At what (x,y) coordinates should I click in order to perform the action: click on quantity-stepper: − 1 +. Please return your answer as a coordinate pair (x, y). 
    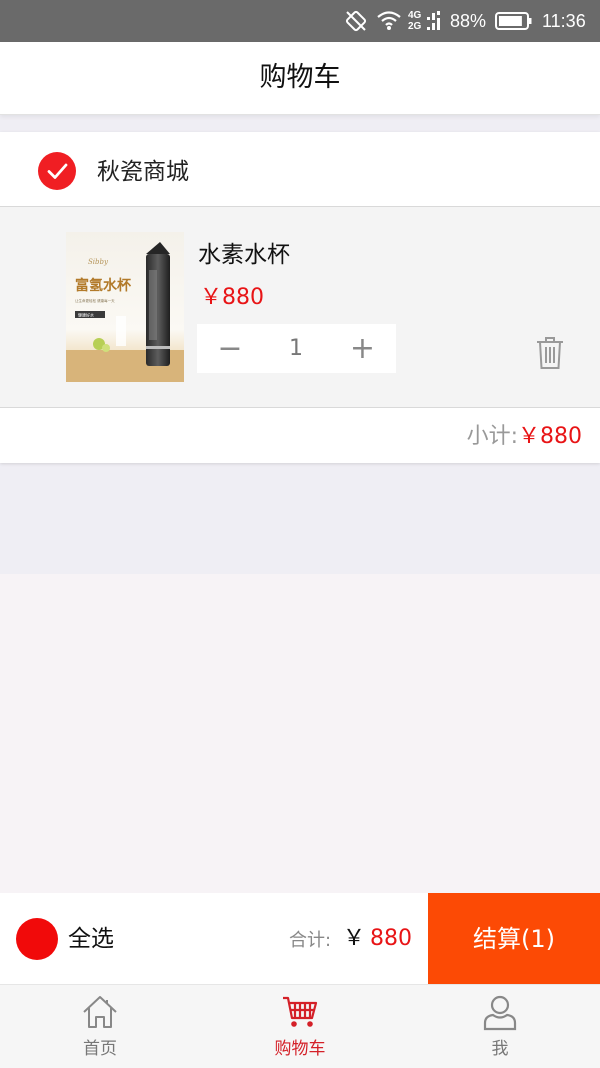
    Looking at the image, I should click on (296, 348).